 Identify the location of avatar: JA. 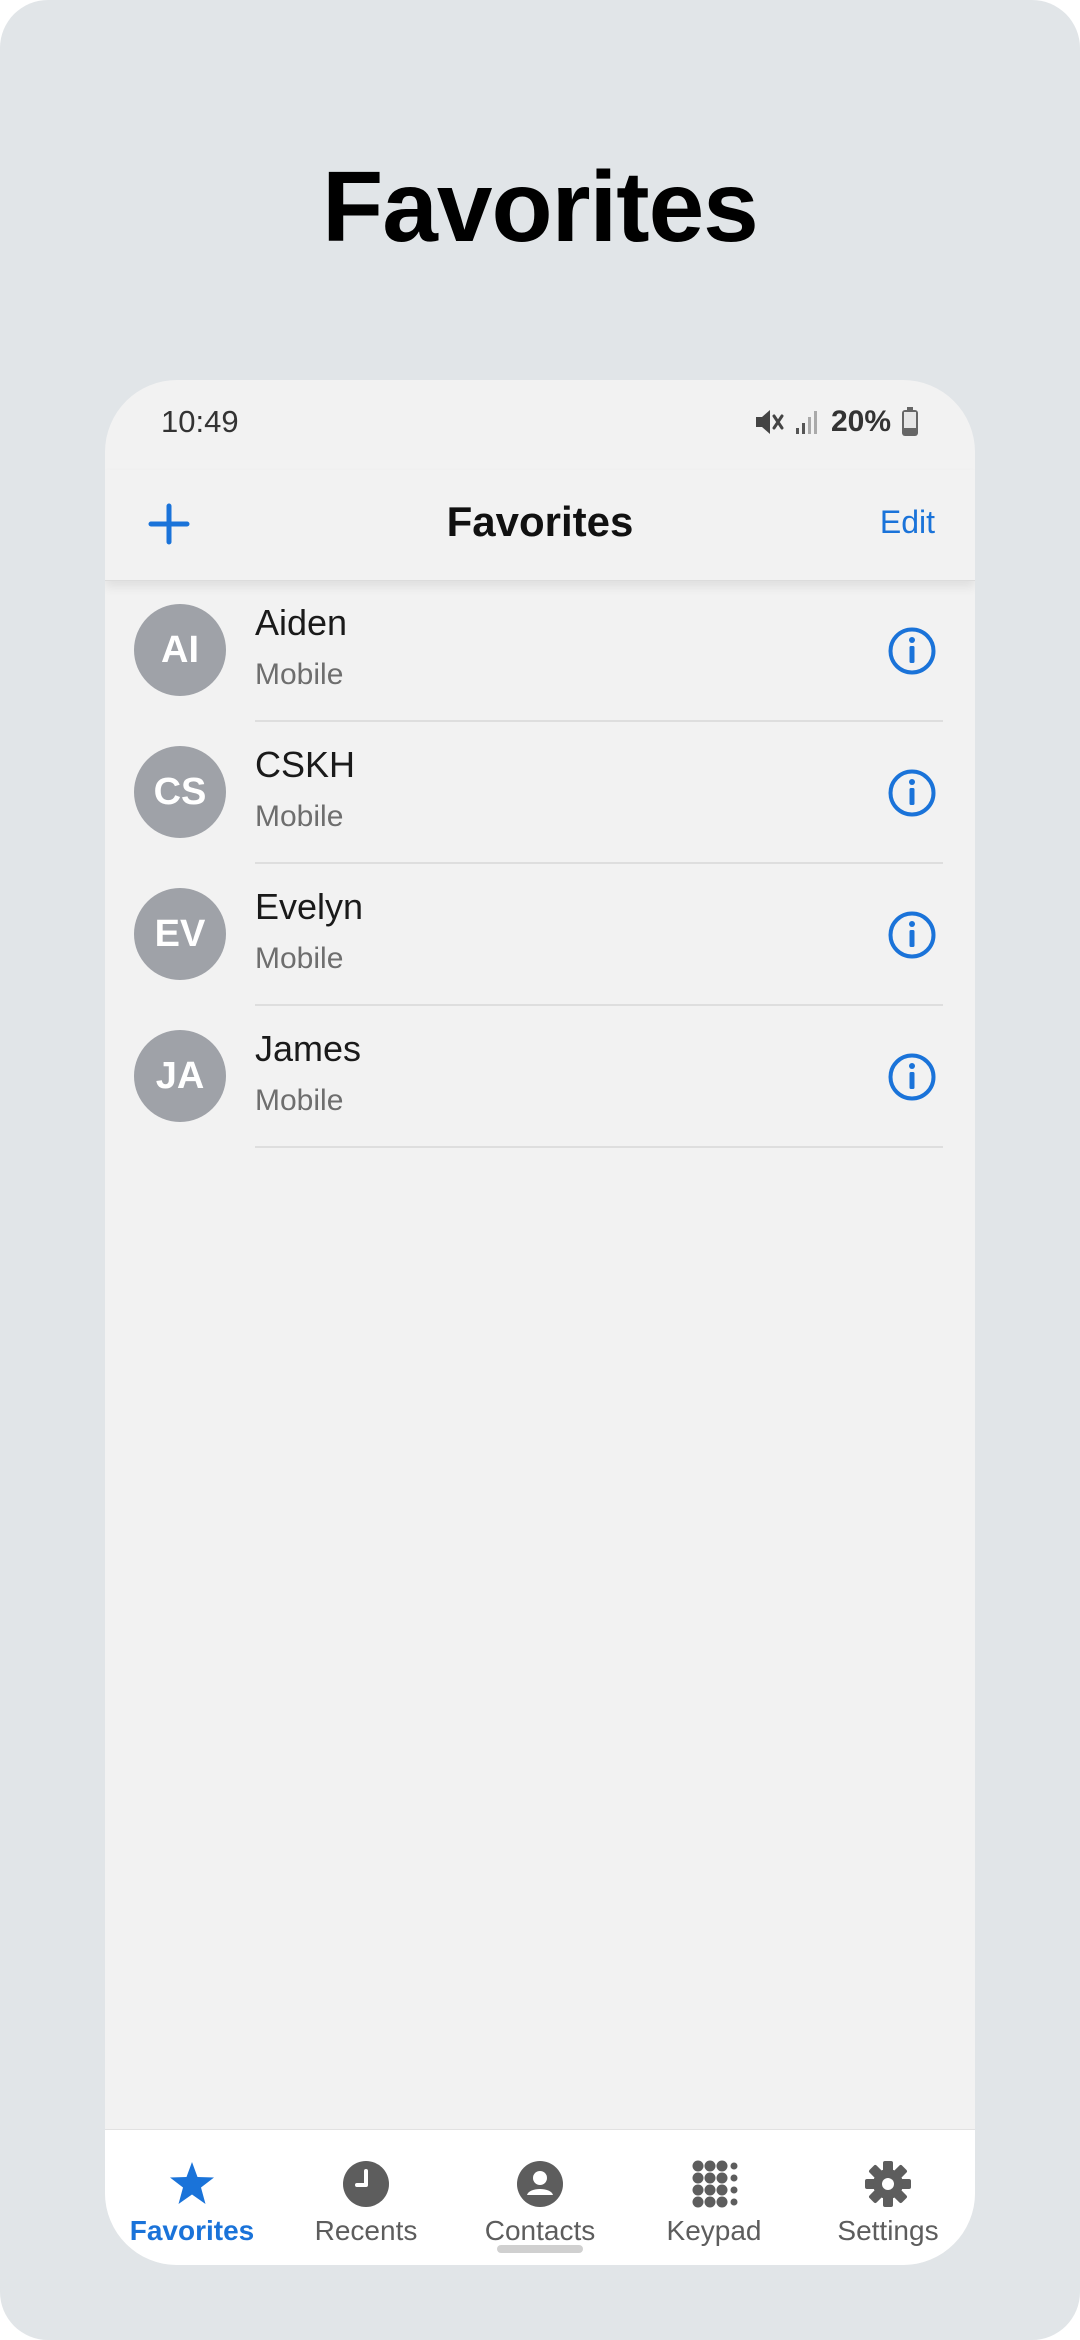
(180, 1076).